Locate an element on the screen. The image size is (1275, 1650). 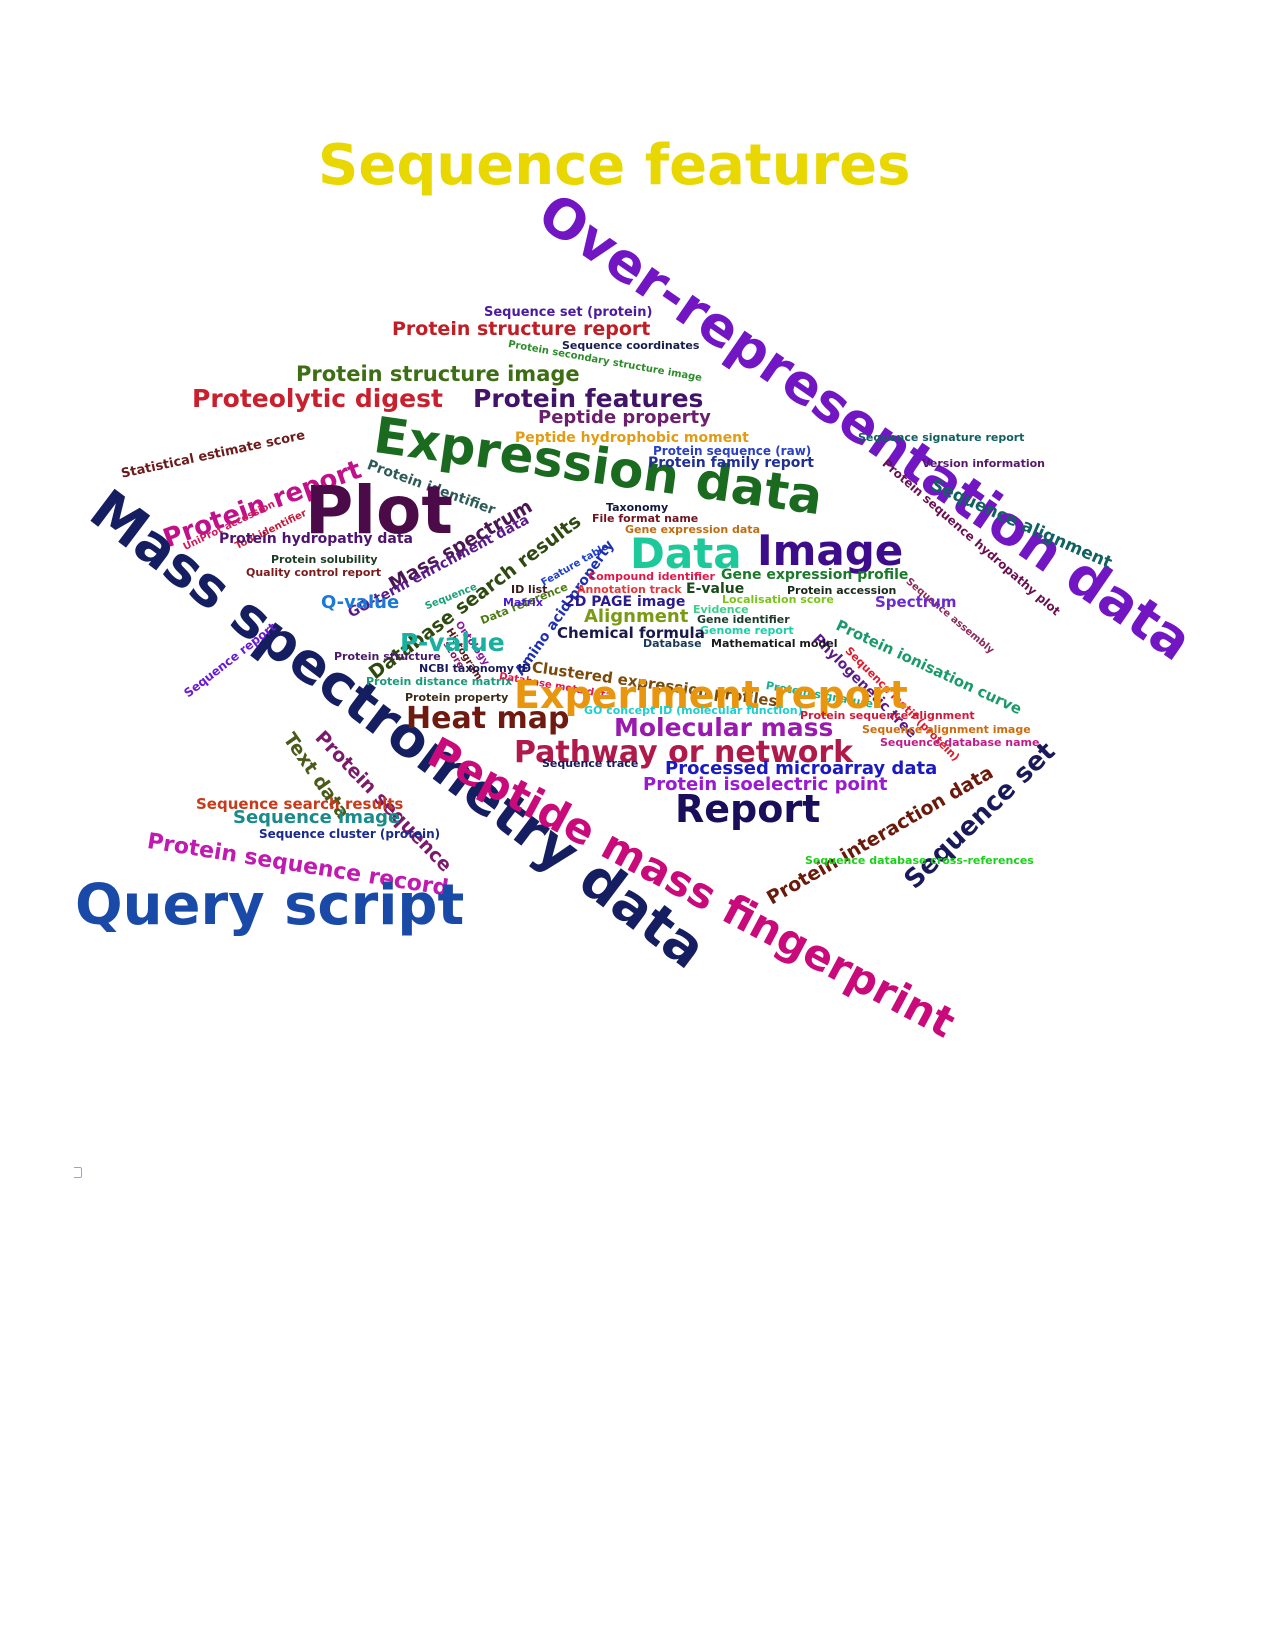
word-sequence-cluster-protein: Sequence cluster (protein) is located at coordinates (350, 834).